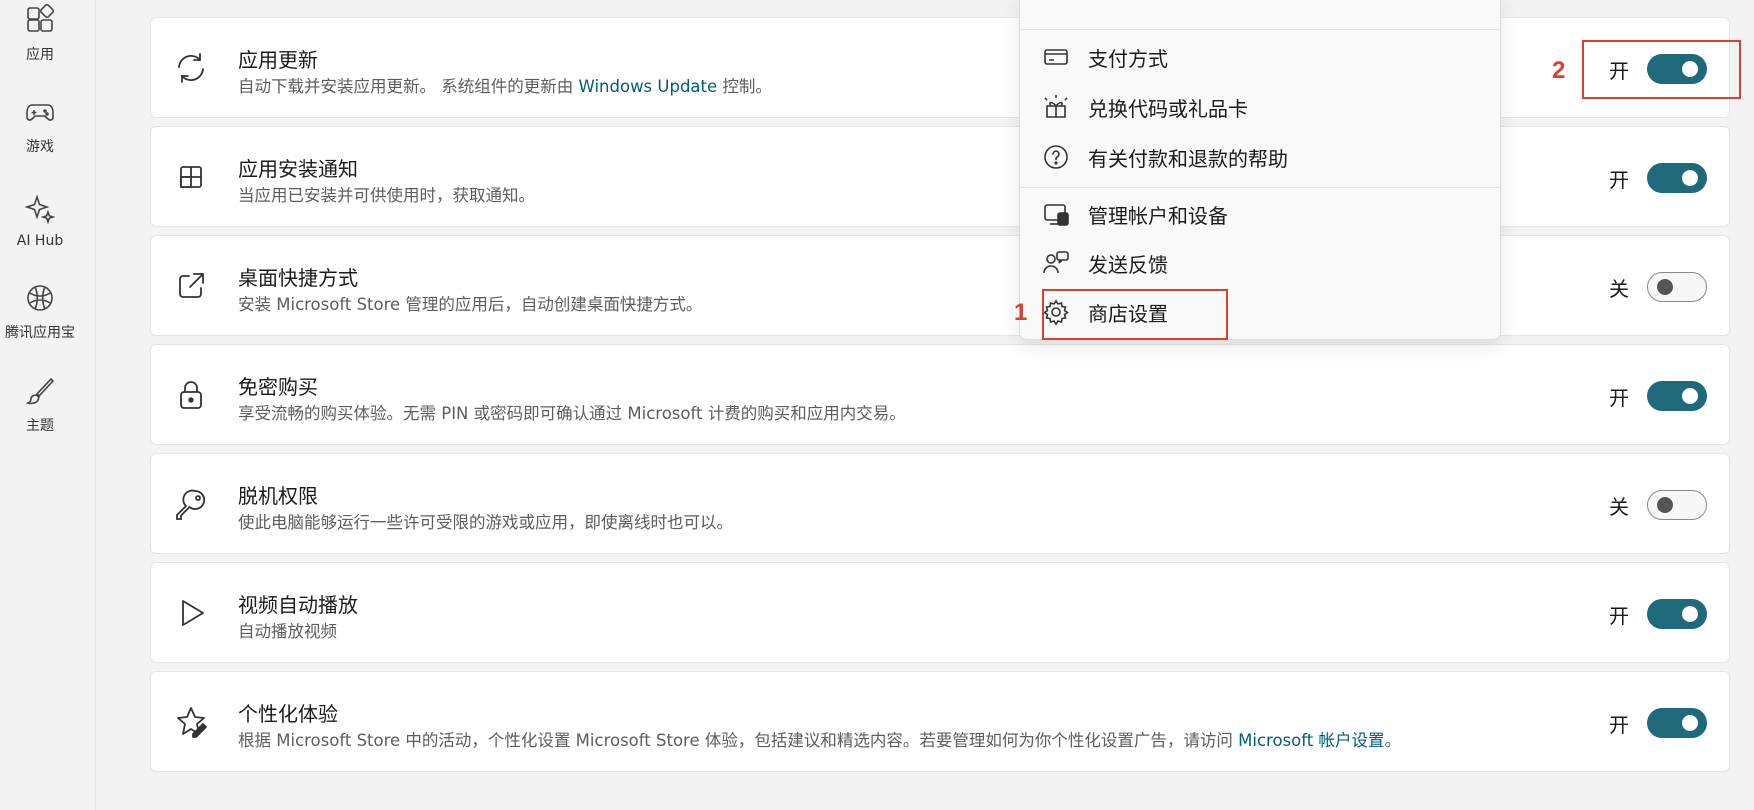 The width and height of the screenshot is (1754, 810). I want to click on nav-label-ai-hub: AI Hub, so click(40, 241).